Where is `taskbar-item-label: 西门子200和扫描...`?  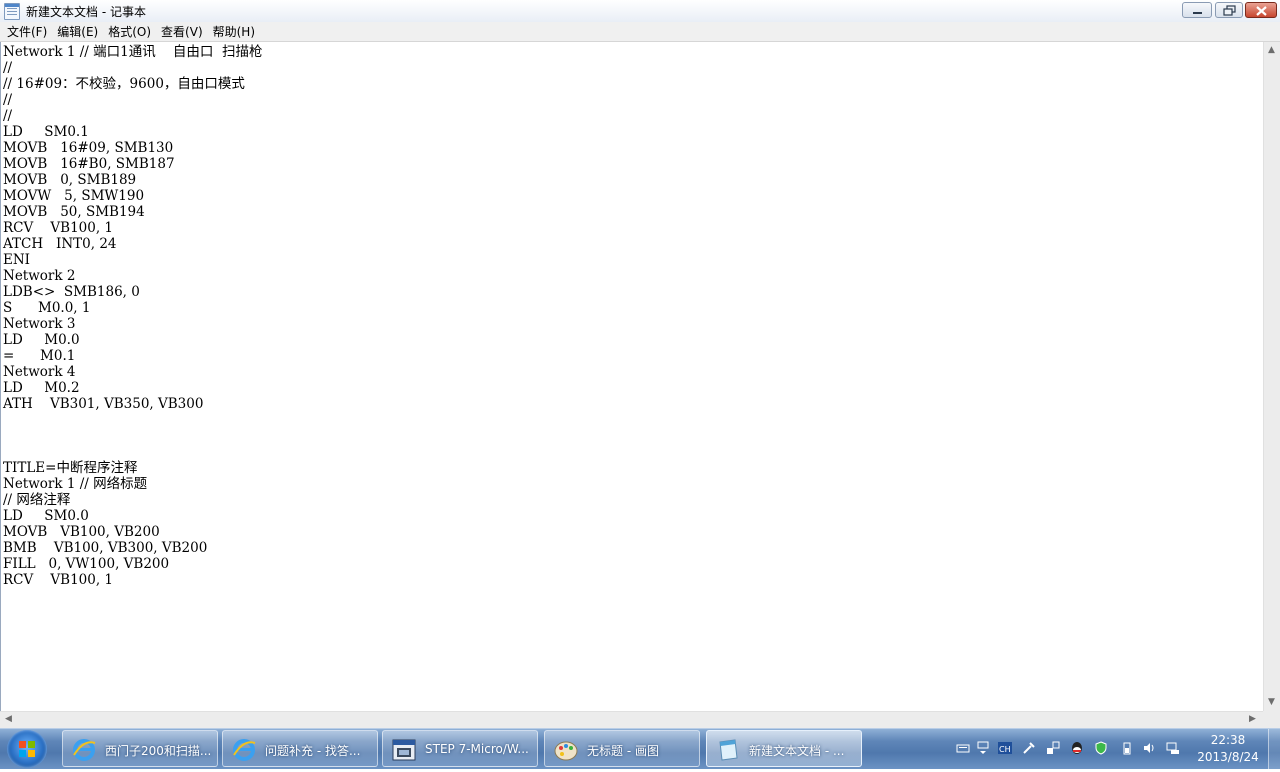 taskbar-item-label: 西门子200和扫描... is located at coordinates (158, 751).